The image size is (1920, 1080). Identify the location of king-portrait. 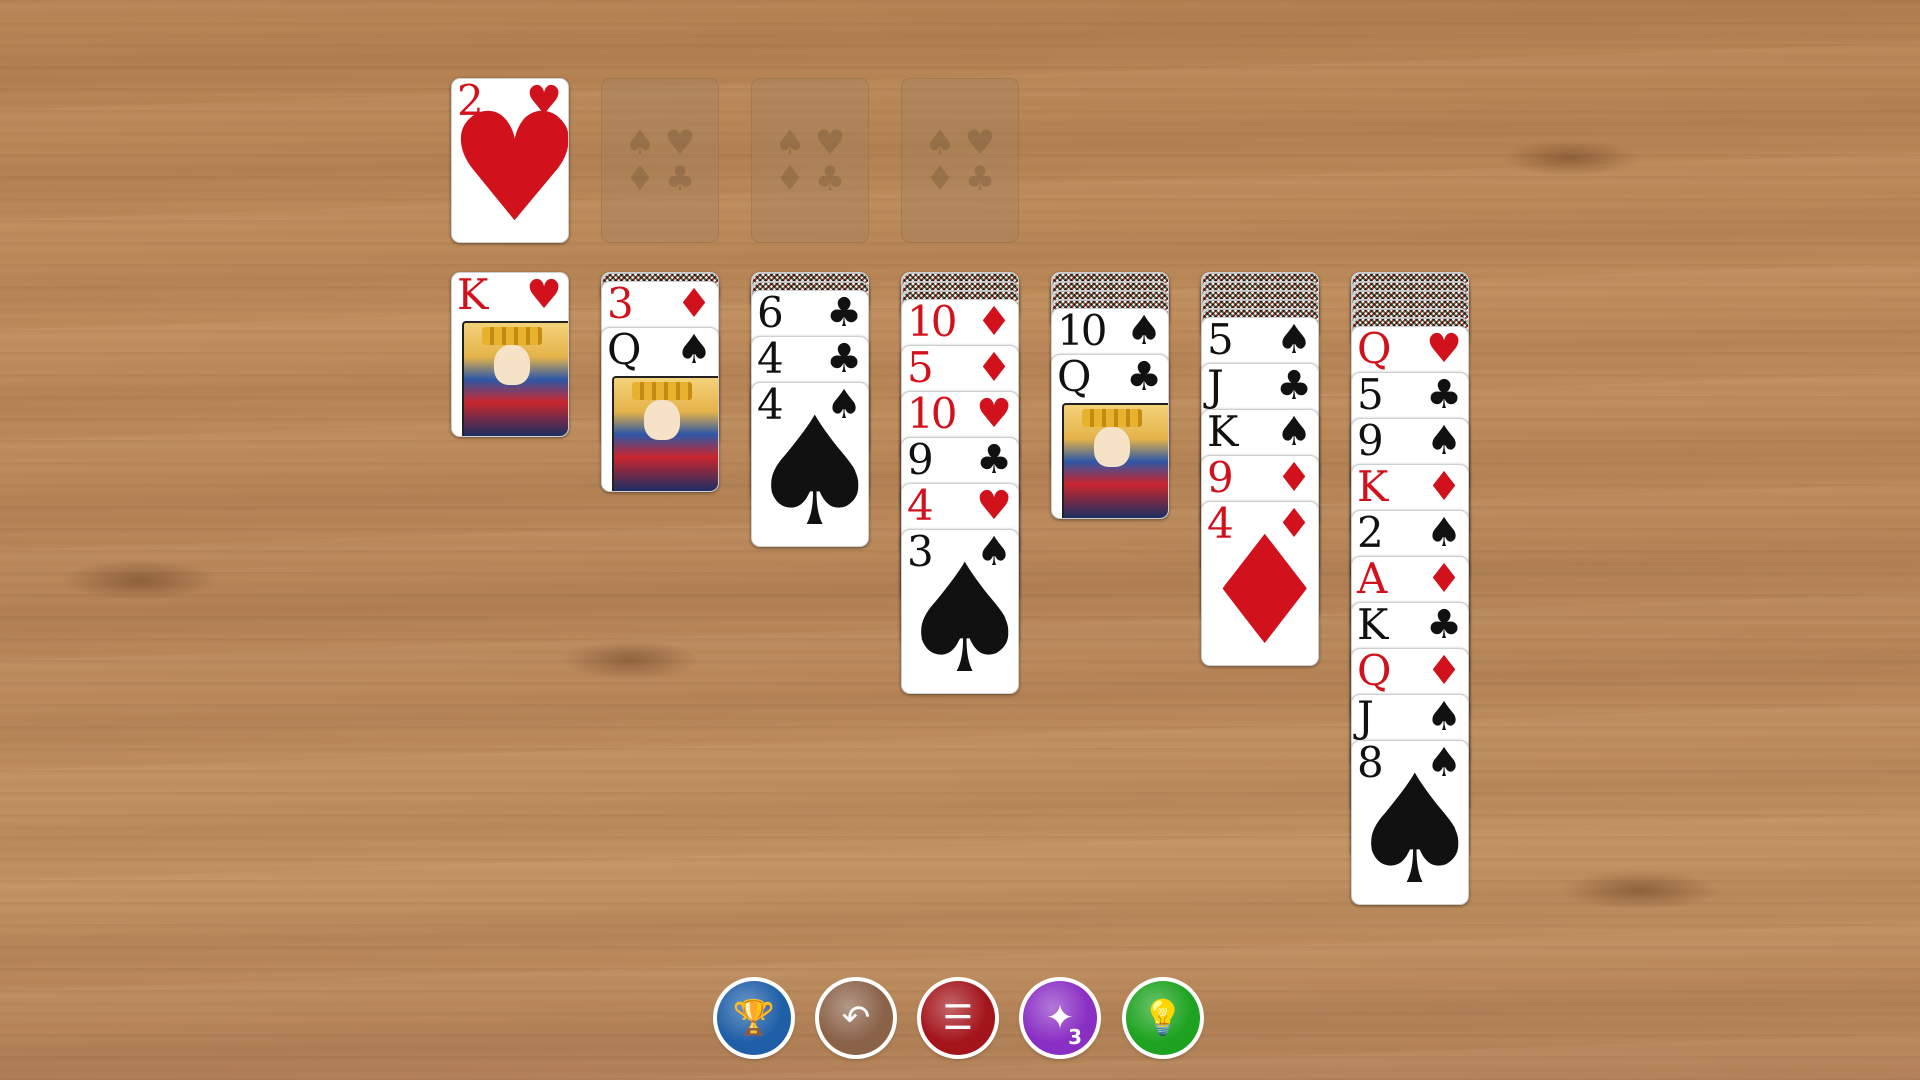
(515, 378).